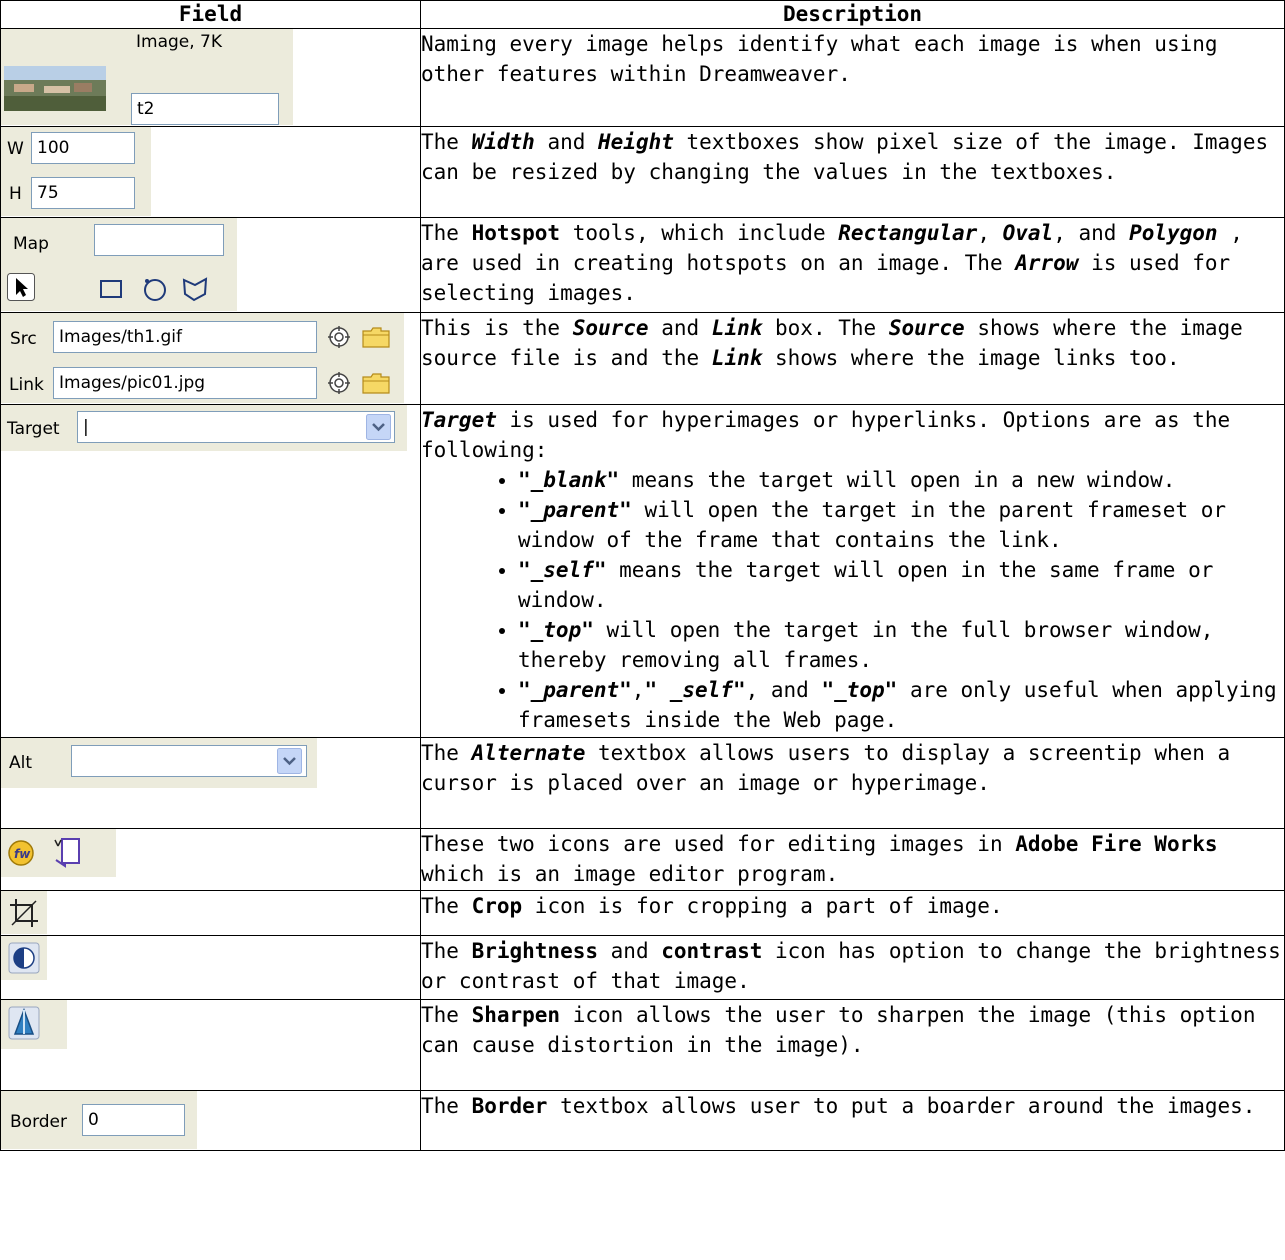 The image size is (1285, 1260). I want to click on text: which is an image editor program., so click(630, 874).